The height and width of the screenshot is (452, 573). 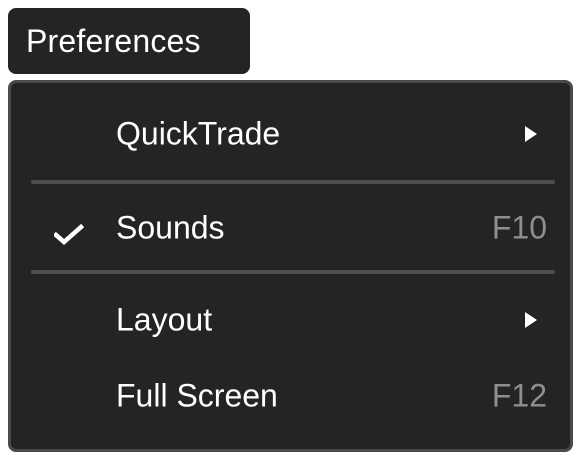 What do you see at coordinates (292, 396) in the screenshot?
I see `menu-item-full-screen: Full Screen F12` at bounding box center [292, 396].